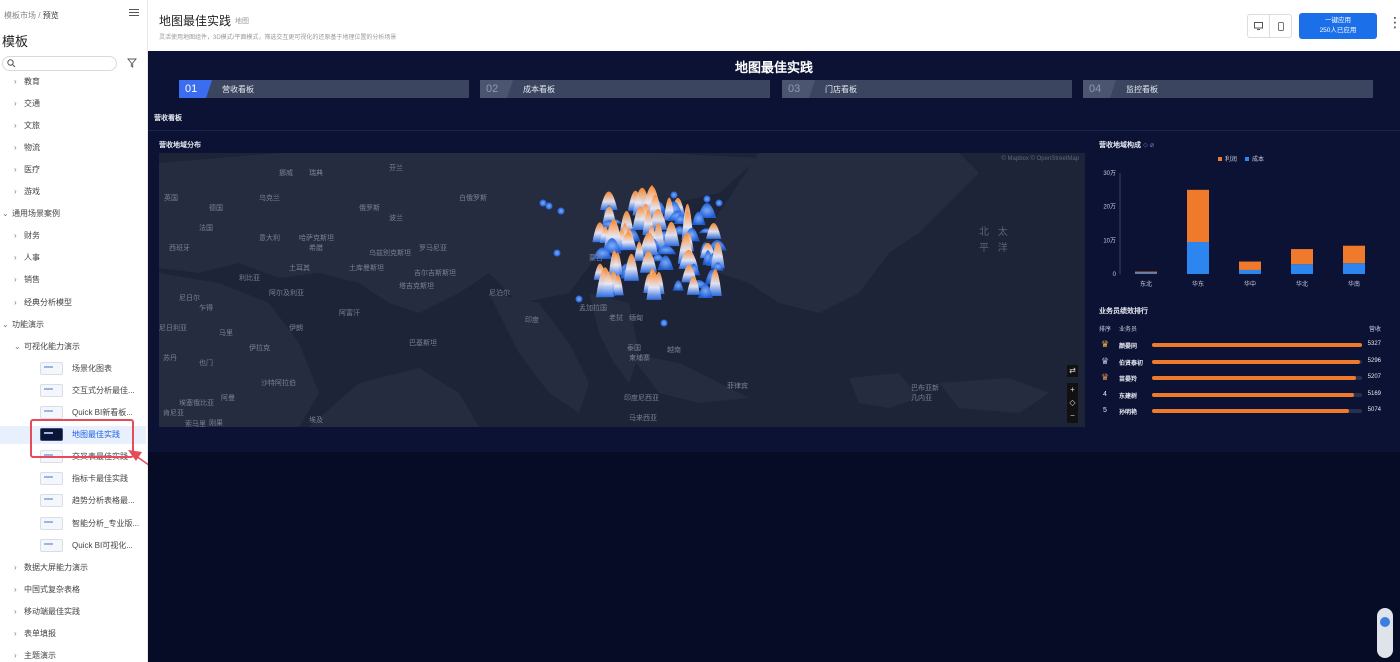 This screenshot has height=662, width=1400. What do you see at coordinates (927, 89) in the screenshot?
I see `tab-store: 03 门店看板` at bounding box center [927, 89].